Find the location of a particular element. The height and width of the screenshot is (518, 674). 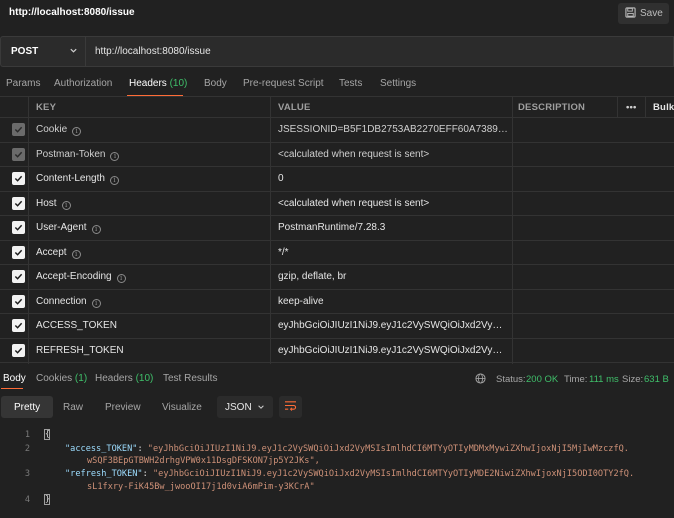

tab-settings: Settings is located at coordinates (398, 83).